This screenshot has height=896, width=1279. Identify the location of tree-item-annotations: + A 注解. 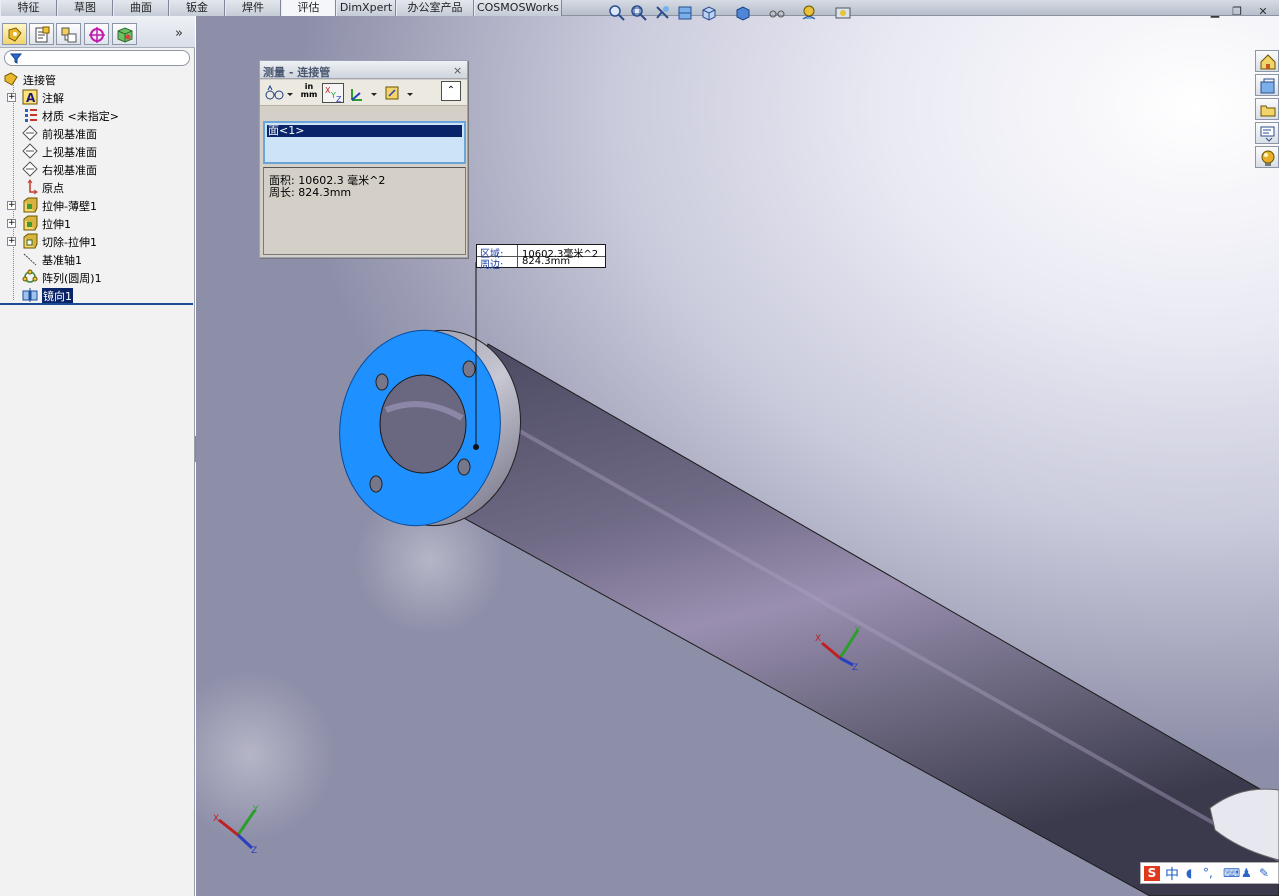
(97, 97).